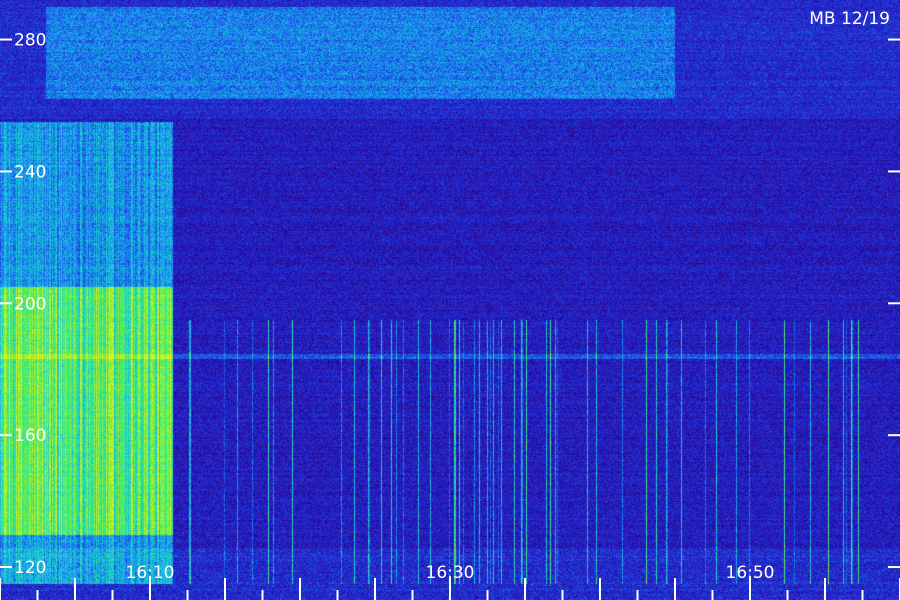  What do you see at coordinates (150, 573) in the screenshot?
I see `x-tick-label-0: 16:10` at bounding box center [150, 573].